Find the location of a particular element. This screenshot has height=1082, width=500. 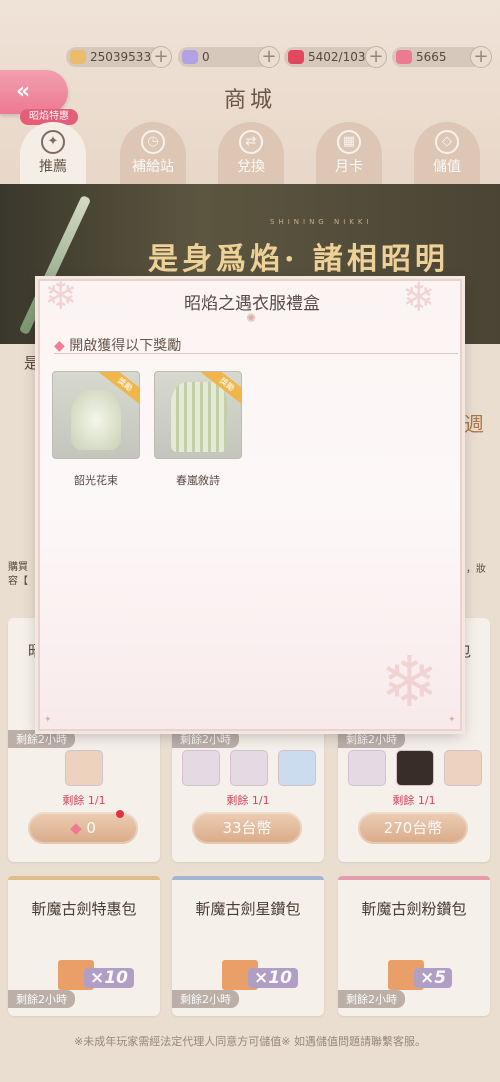

bouquet-icon is located at coordinates (96, 420).